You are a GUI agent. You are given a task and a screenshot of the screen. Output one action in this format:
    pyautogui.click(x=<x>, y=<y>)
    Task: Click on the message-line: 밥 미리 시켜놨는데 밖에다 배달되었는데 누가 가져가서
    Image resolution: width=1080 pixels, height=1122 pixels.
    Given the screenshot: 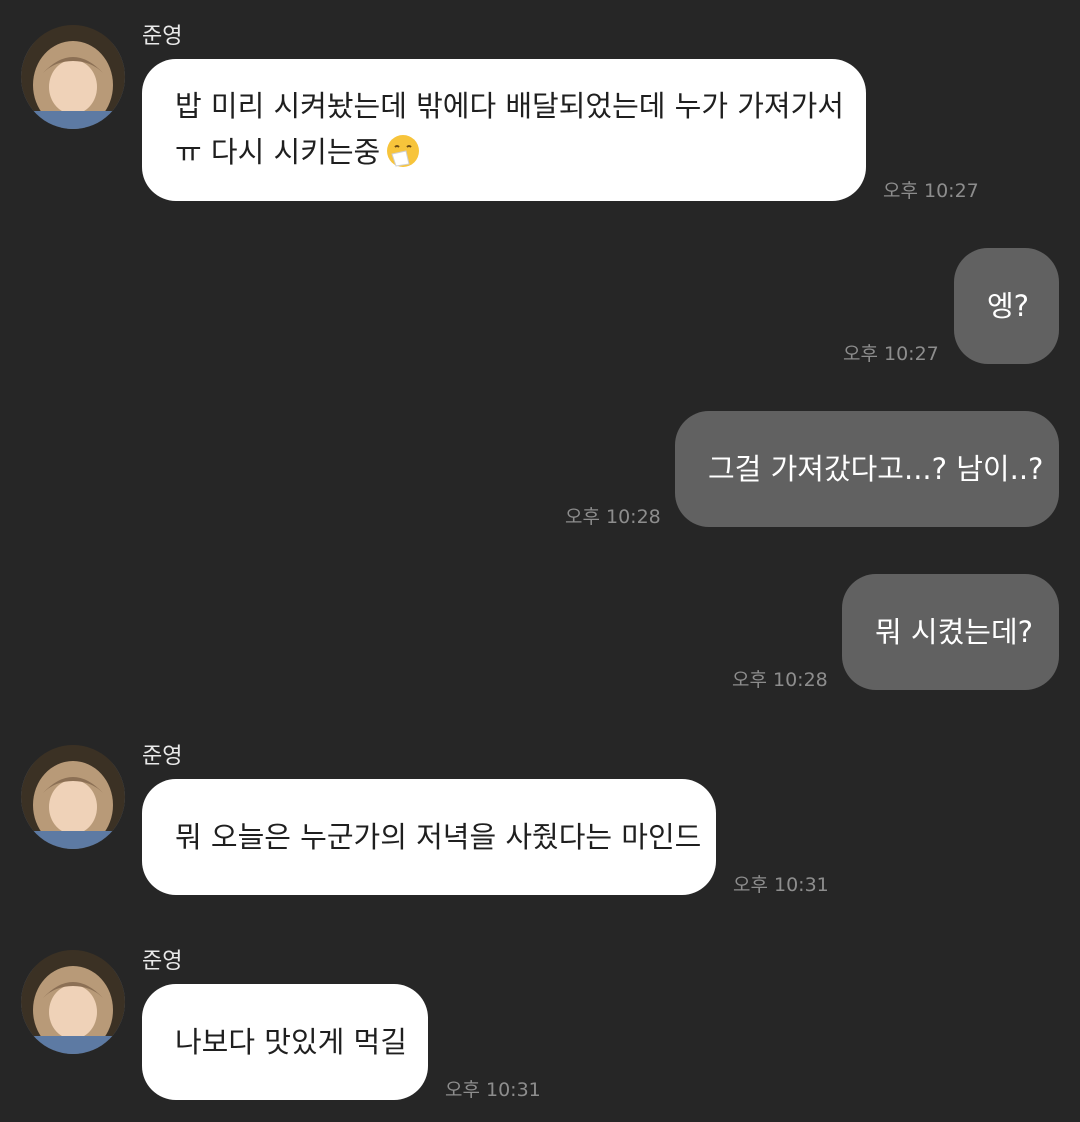 What is the action you would take?
    pyautogui.click(x=509, y=106)
    